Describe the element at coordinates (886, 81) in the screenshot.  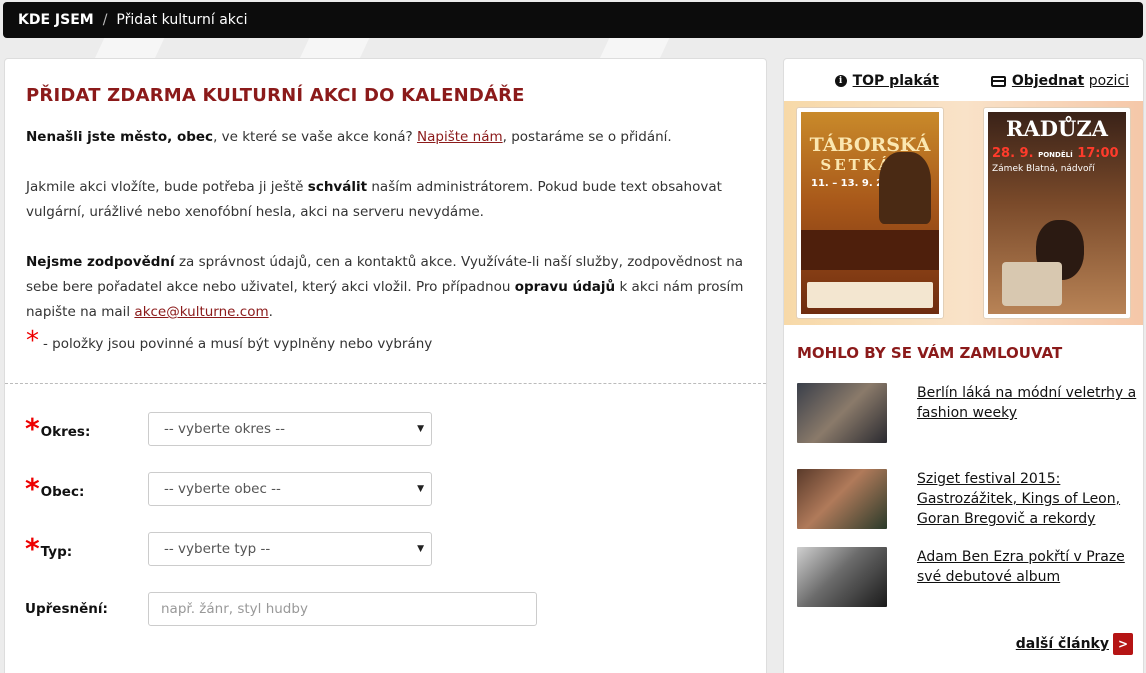
I see `top-poster-link: i TOP plakát` at that location.